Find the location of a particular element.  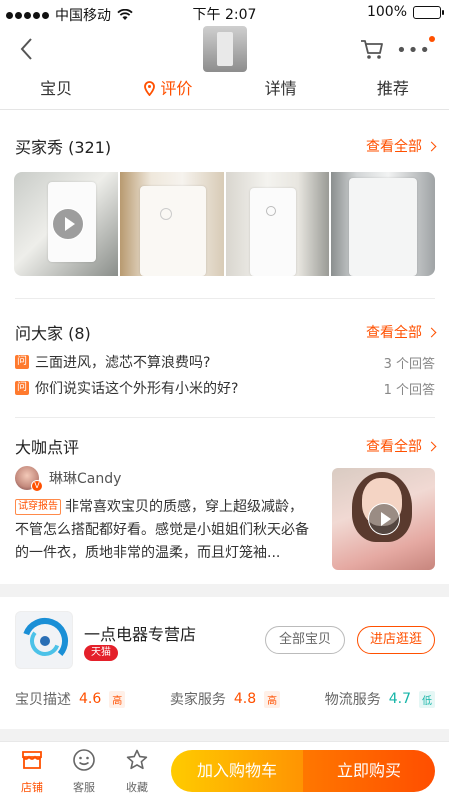

battery-icon is located at coordinates (428, 12).